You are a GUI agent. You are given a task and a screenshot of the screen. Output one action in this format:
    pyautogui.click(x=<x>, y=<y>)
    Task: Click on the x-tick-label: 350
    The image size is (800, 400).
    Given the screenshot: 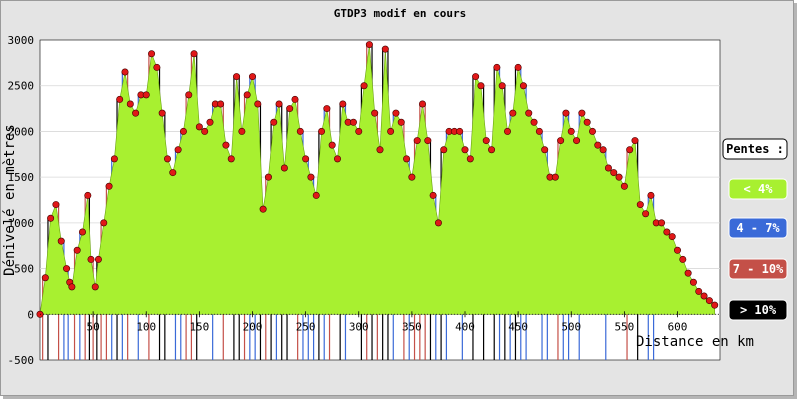 What is the action you would take?
    pyautogui.click(x=412, y=326)
    